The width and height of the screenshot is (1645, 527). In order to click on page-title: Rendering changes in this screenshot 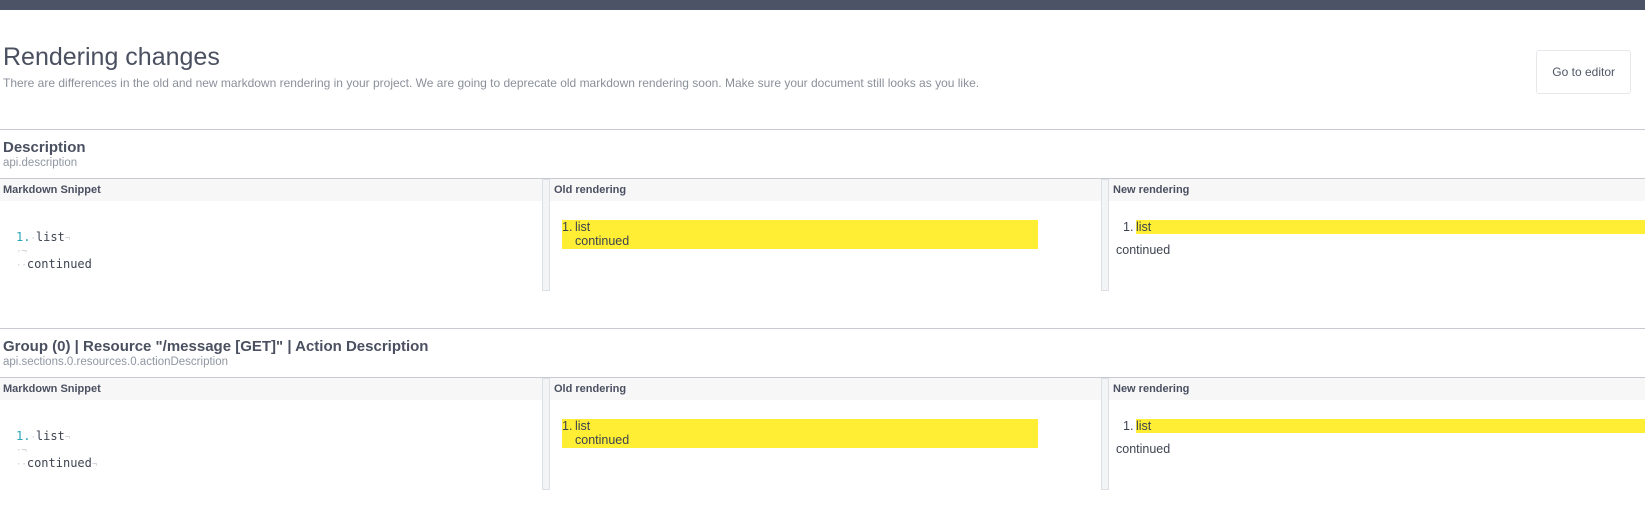, I will do `click(111, 57)`.